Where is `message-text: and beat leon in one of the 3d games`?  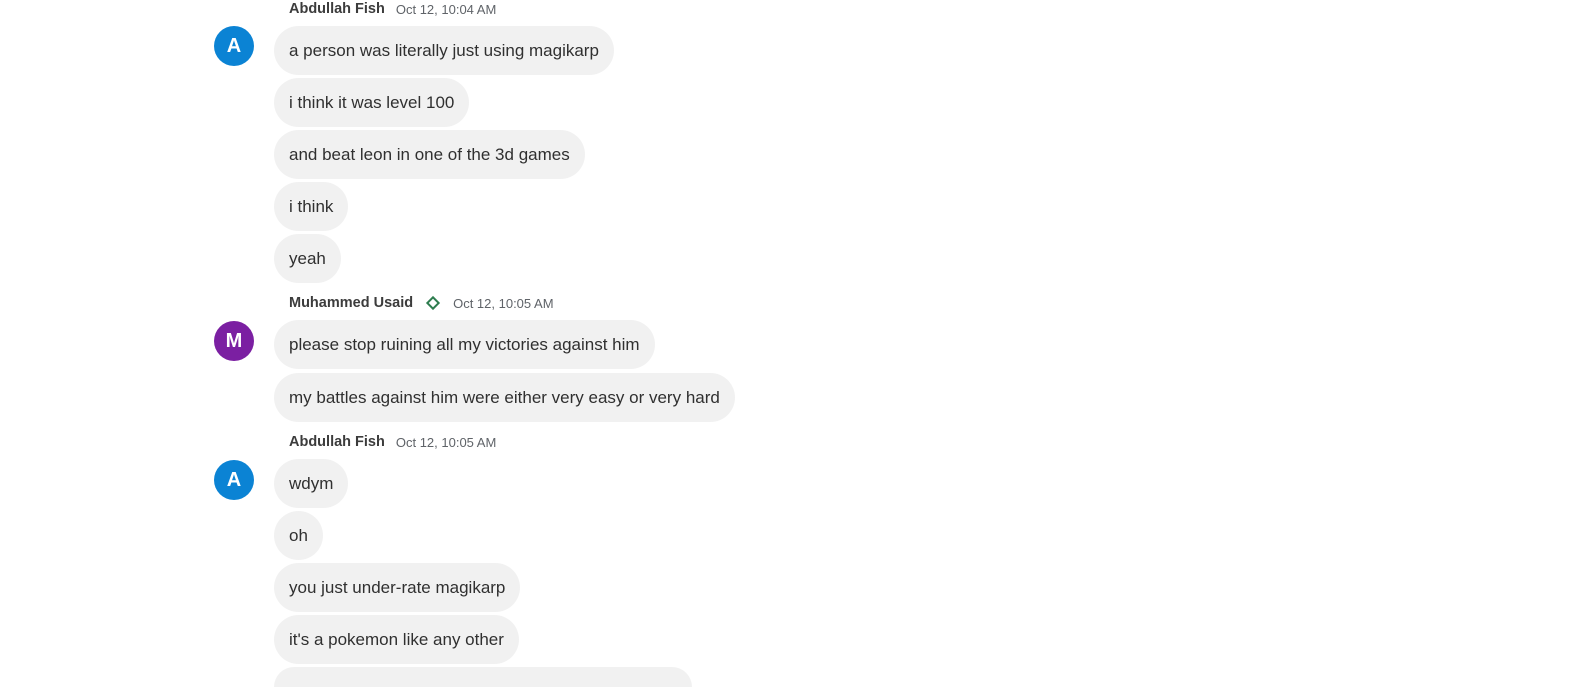 message-text: and beat leon in one of the 3d games is located at coordinates (429, 154).